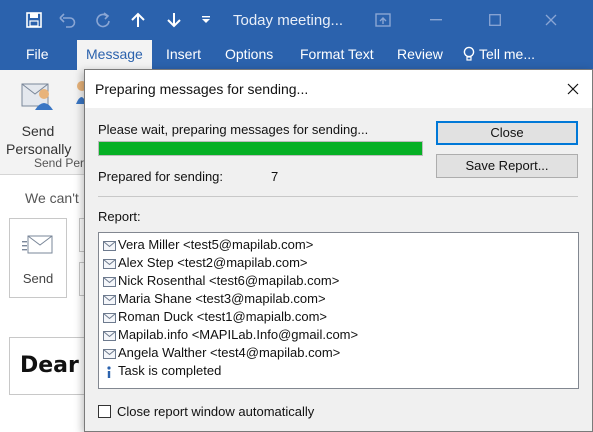 Image resolution: width=593 pixels, height=432 pixels. What do you see at coordinates (174, 20) in the screenshot?
I see `arrow-down-icon` at bounding box center [174, 20].